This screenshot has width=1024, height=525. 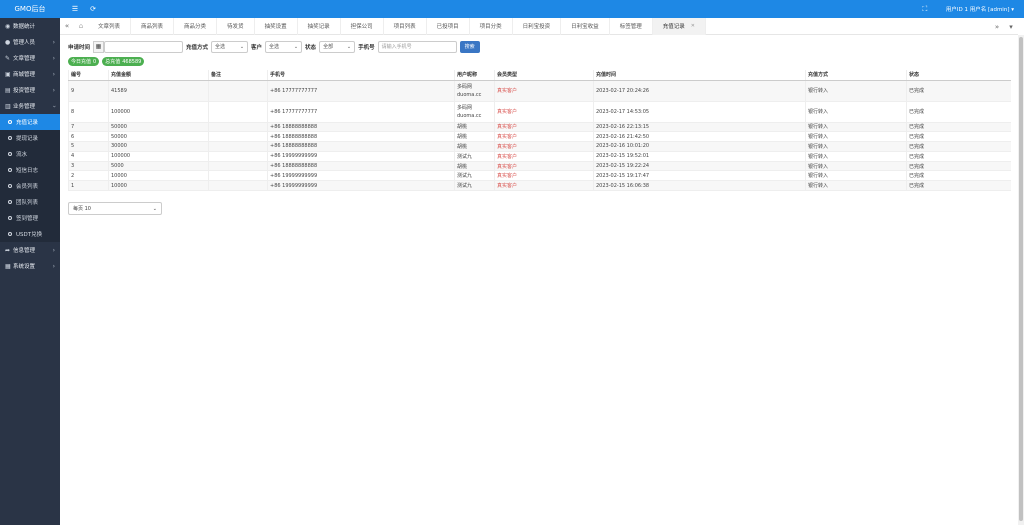 I want to click on sidebar-item-share: ➦ 信息管理 ›, so click(x=30, y=250).